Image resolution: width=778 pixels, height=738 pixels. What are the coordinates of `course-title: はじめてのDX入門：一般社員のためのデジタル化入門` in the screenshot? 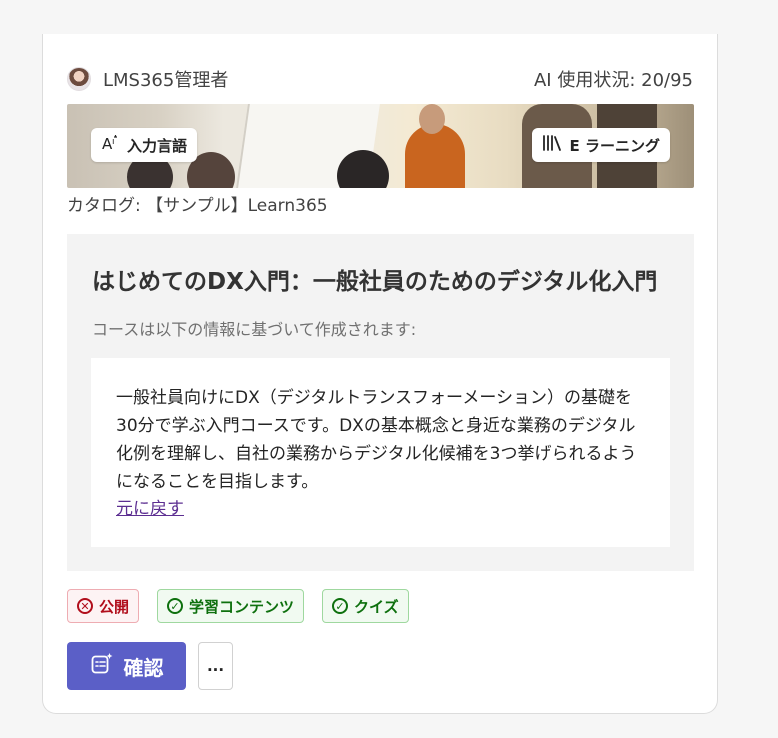 It's located at (375, 282).